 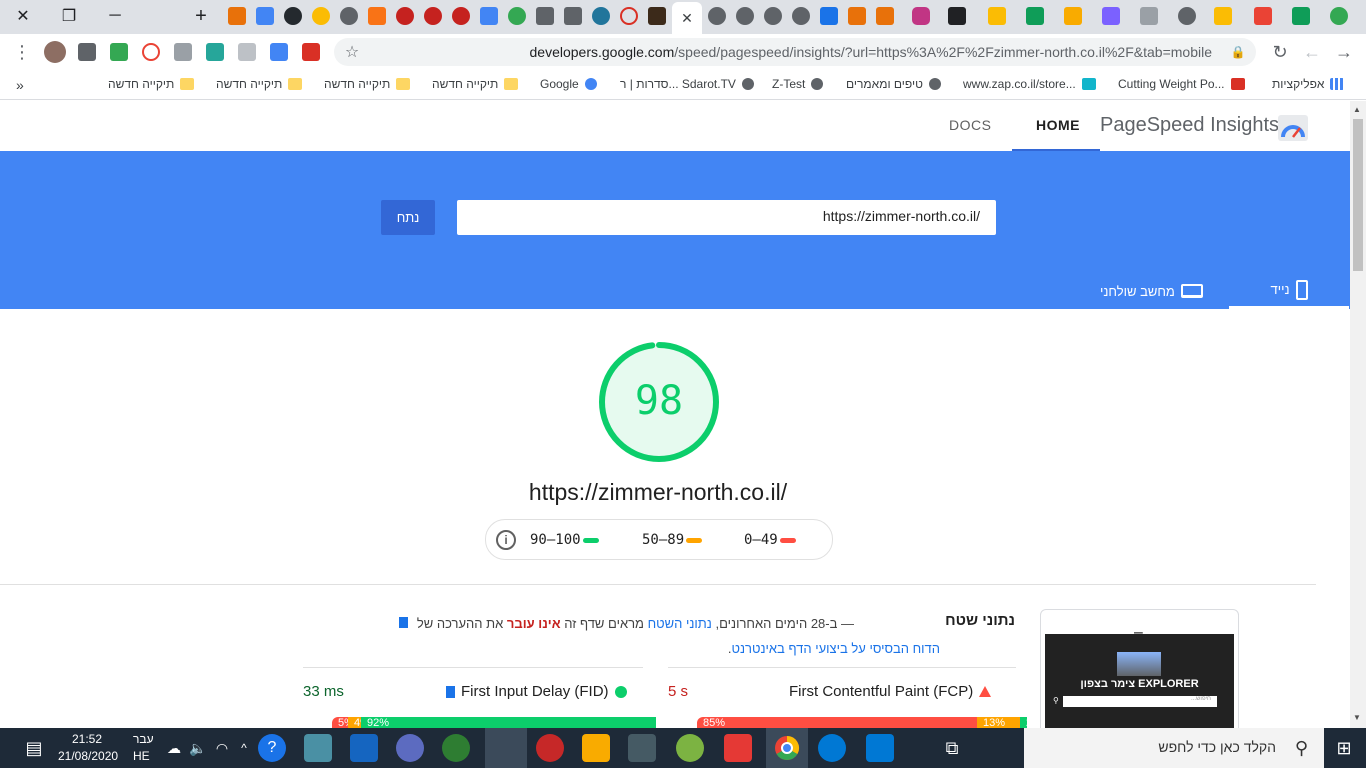 What do you see at coordinates (970, 125) in the screenshot?
I see `nav-docs: DOCS` at bounding box center [970, 125].